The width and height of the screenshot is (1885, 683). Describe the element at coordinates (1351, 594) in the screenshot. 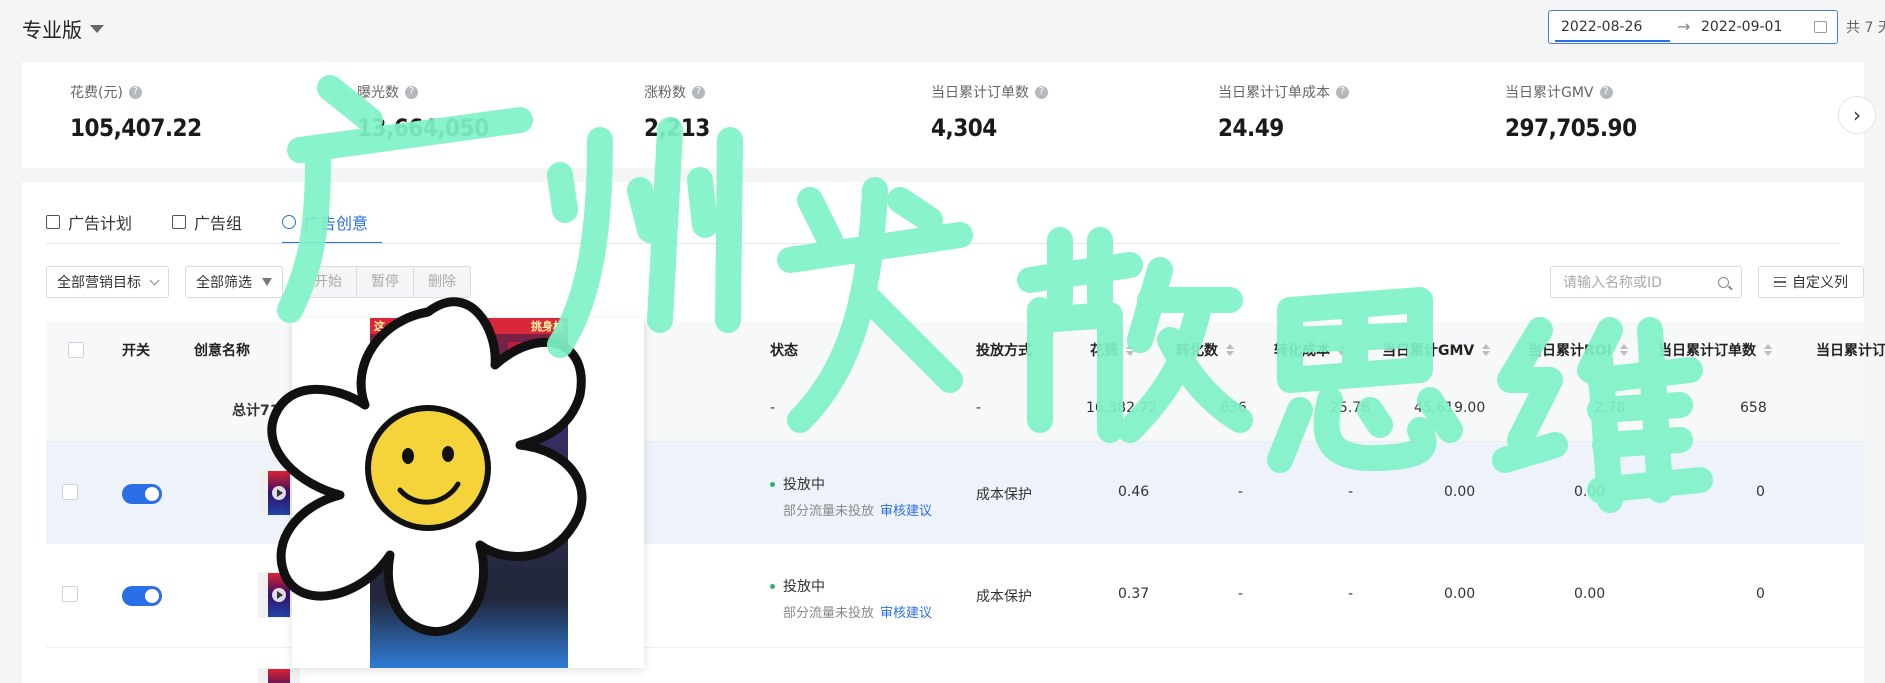

I see `cell-conv-cost: -` at that location.